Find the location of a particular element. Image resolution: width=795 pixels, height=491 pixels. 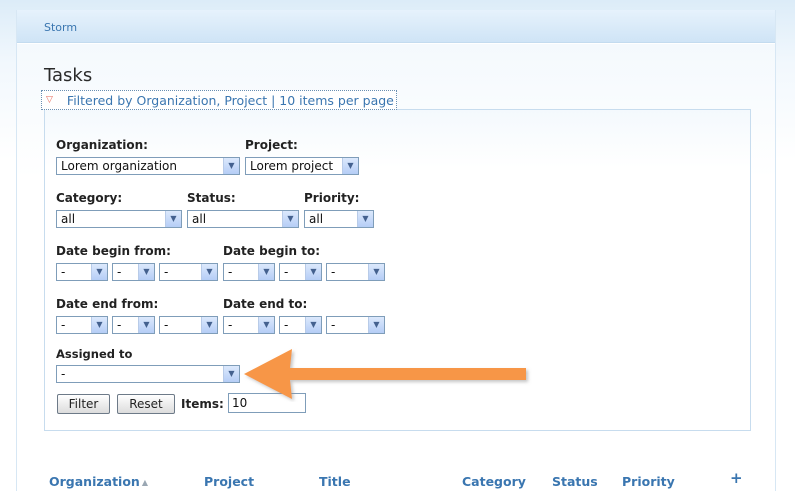

date-begin-from-label: Date begin from: is located at coordinates (113, 251).